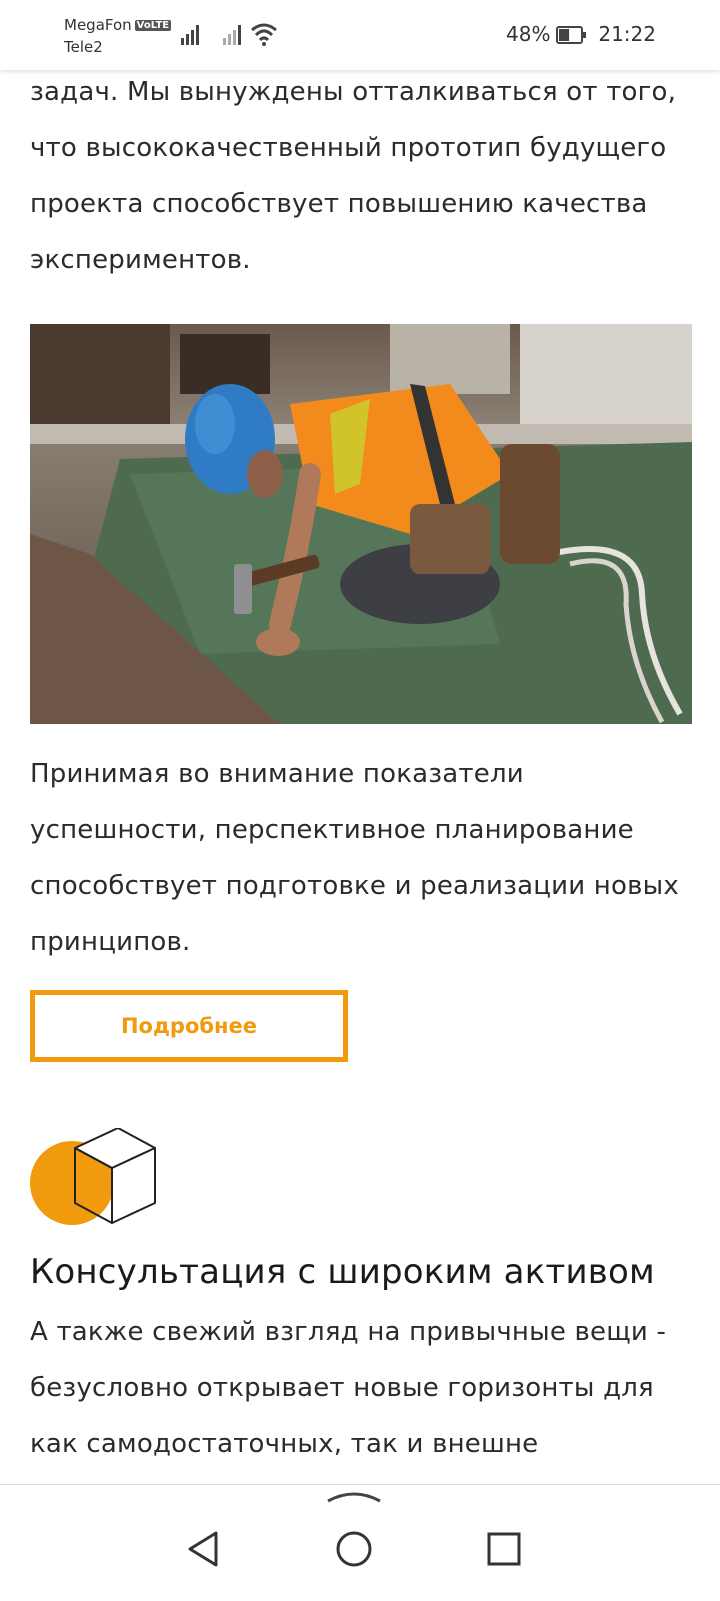  Describe the element at coordinates (189, 1026) in the screenshot. I see `more-button: Подробнее` at that location.